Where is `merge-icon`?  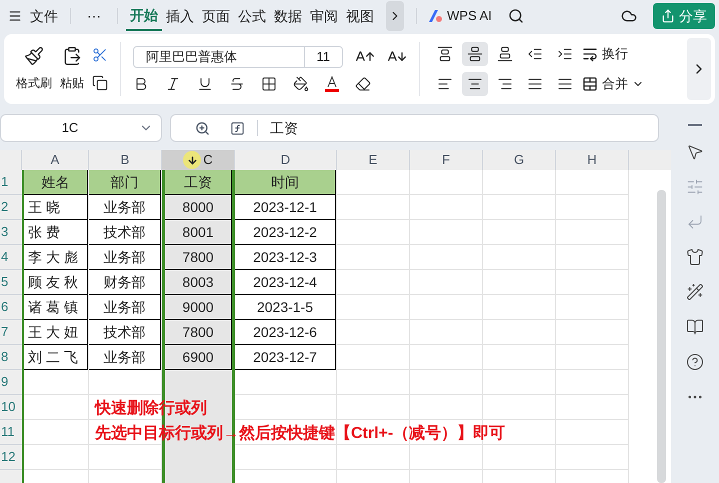
merge-icon is located at coordinates (590, 84).